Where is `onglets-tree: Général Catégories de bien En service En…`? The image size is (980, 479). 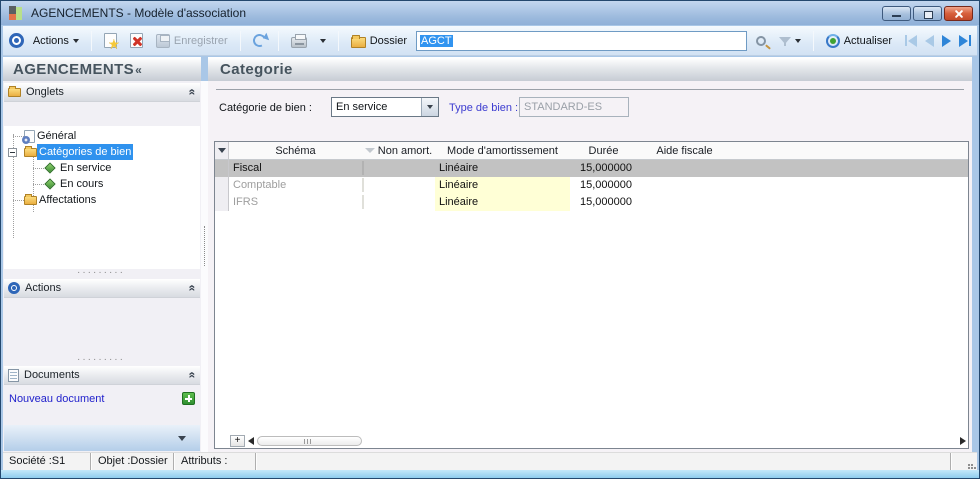
onglets-tree: Général Catégories de bien En service En… is located at coordinates (102, 197).